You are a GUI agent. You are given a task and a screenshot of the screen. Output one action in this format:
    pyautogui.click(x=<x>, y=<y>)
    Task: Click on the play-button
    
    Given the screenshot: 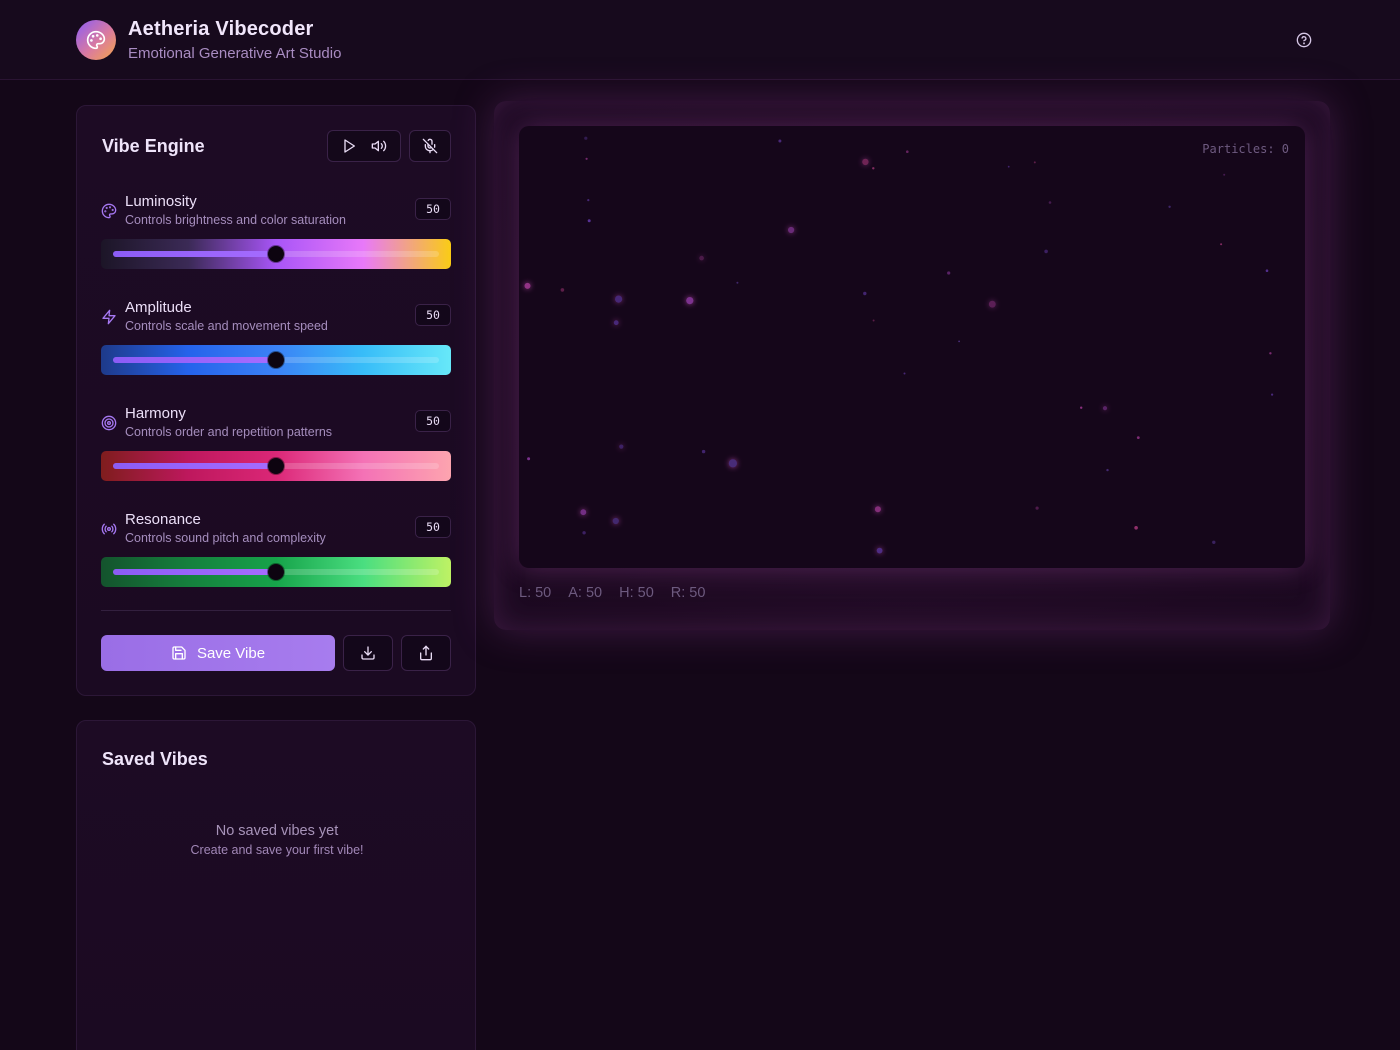 What is the action you would take?
    pyautogui.click(x=349, y=146)
    